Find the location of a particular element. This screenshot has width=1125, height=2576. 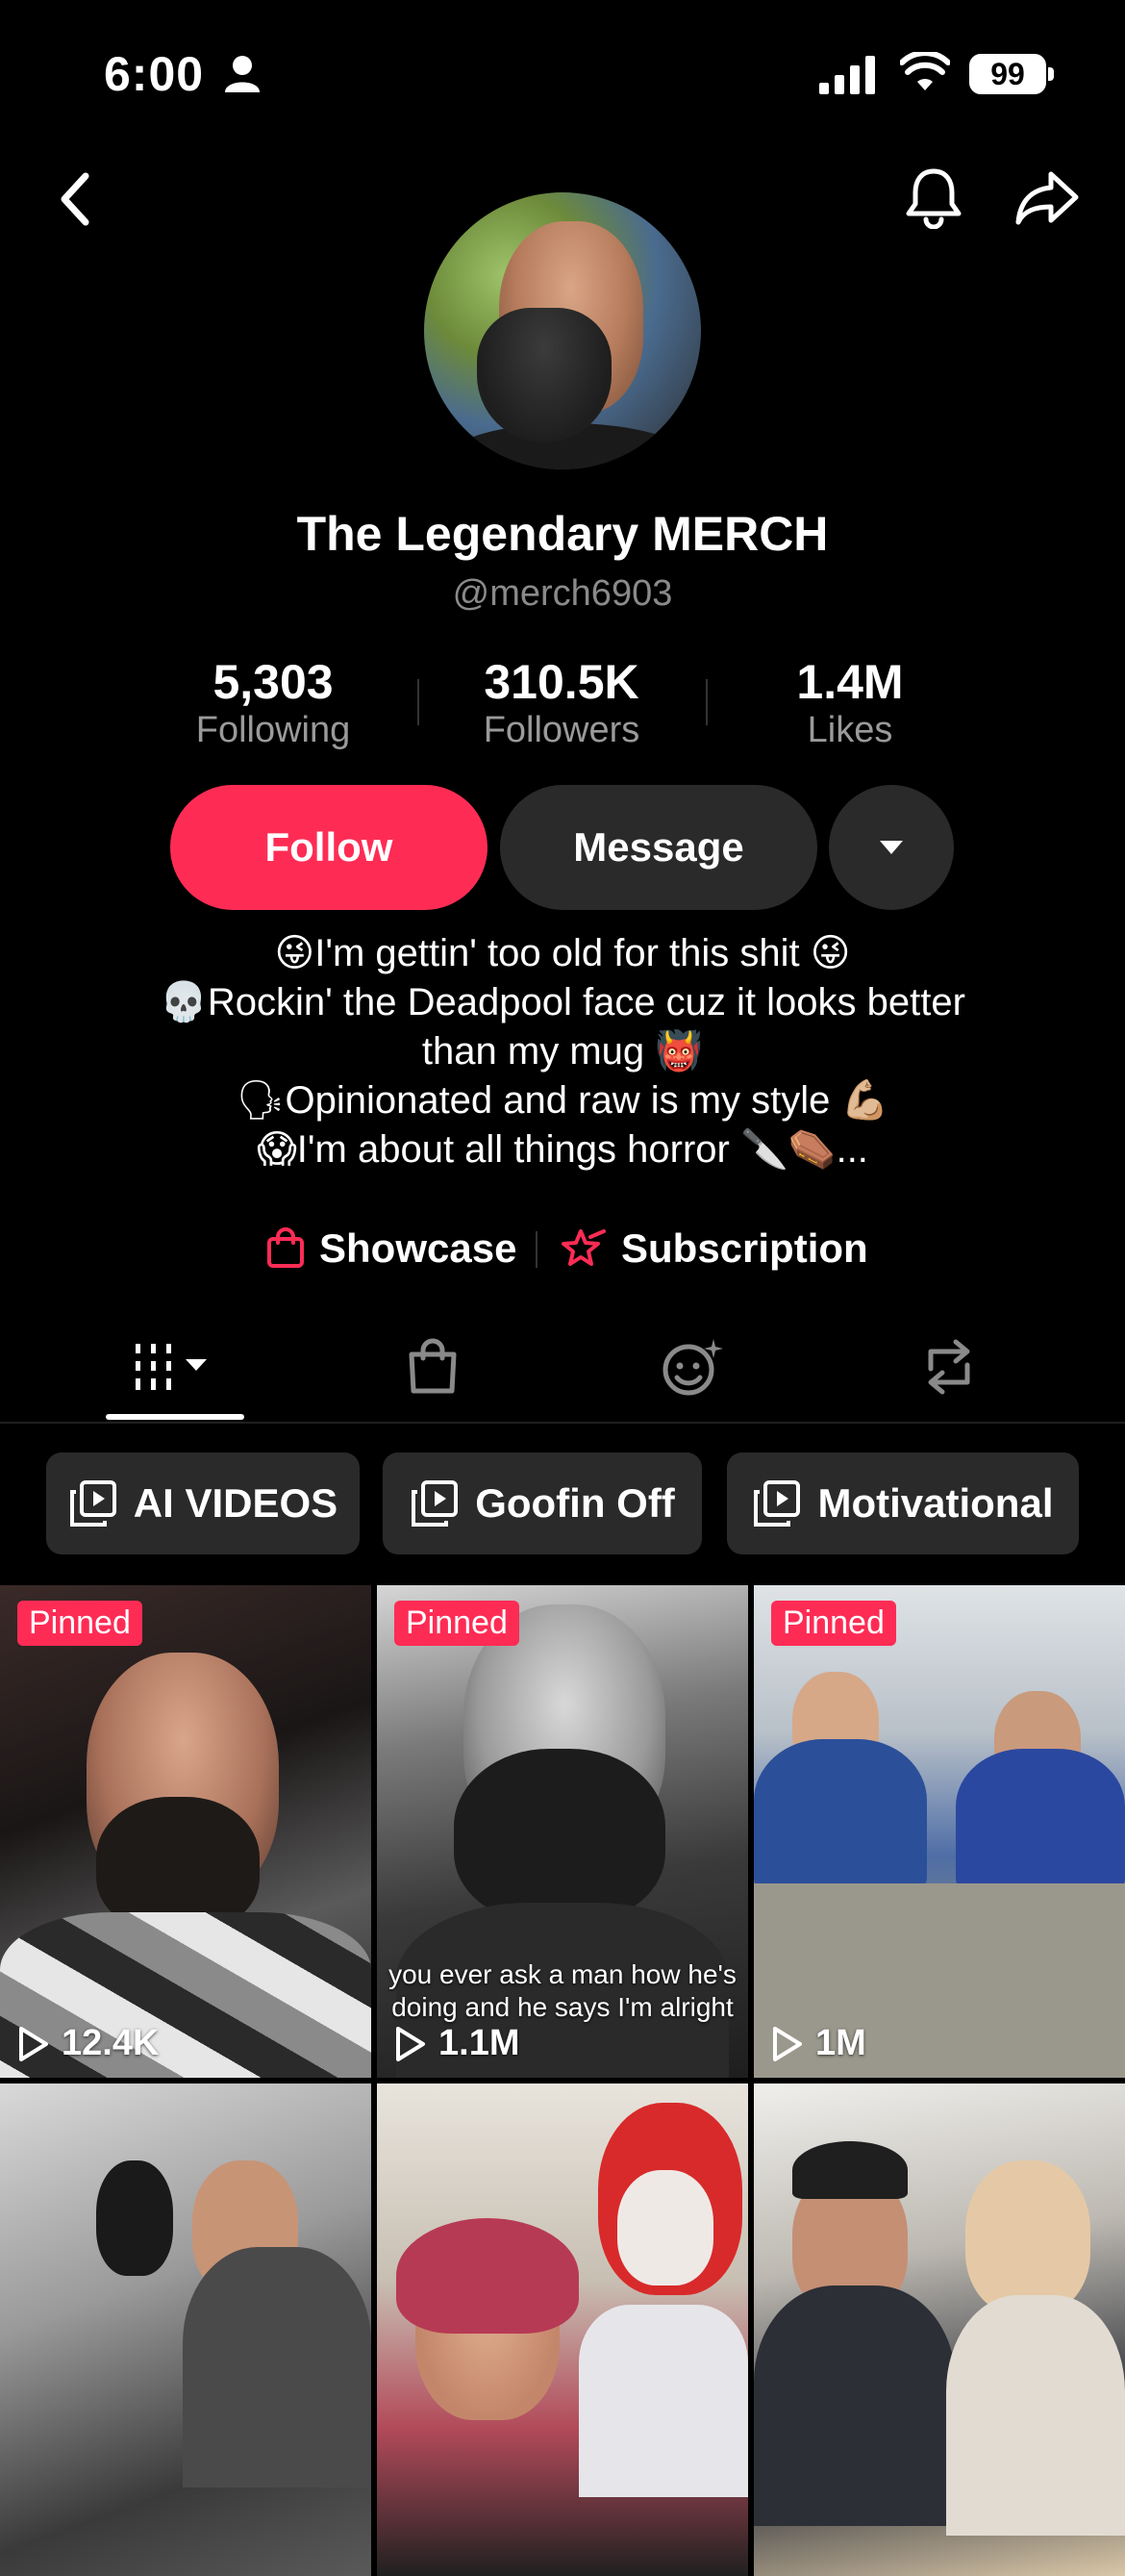

grid-icon is located at coordinates (172, 1367).